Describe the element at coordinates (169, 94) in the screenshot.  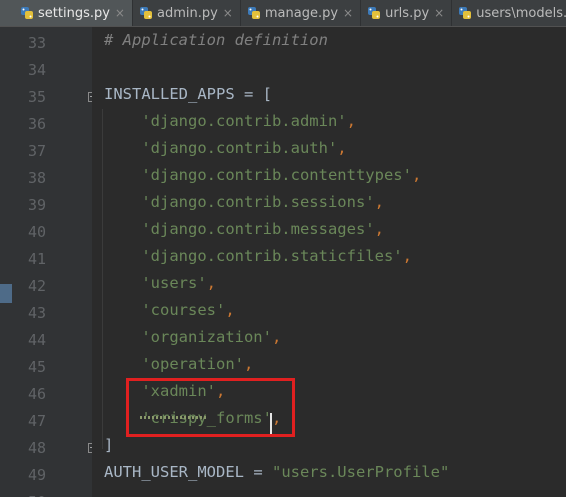
I see `installed-apps-identifier: INSTALLED_APPS` at that location.